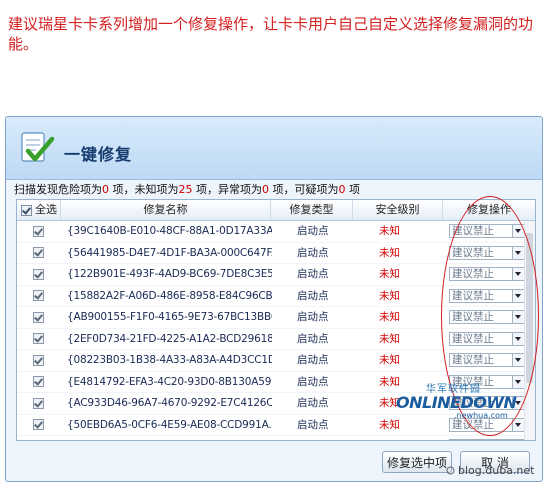  I want to click on abnormal-count: 0, so click(265, 189).